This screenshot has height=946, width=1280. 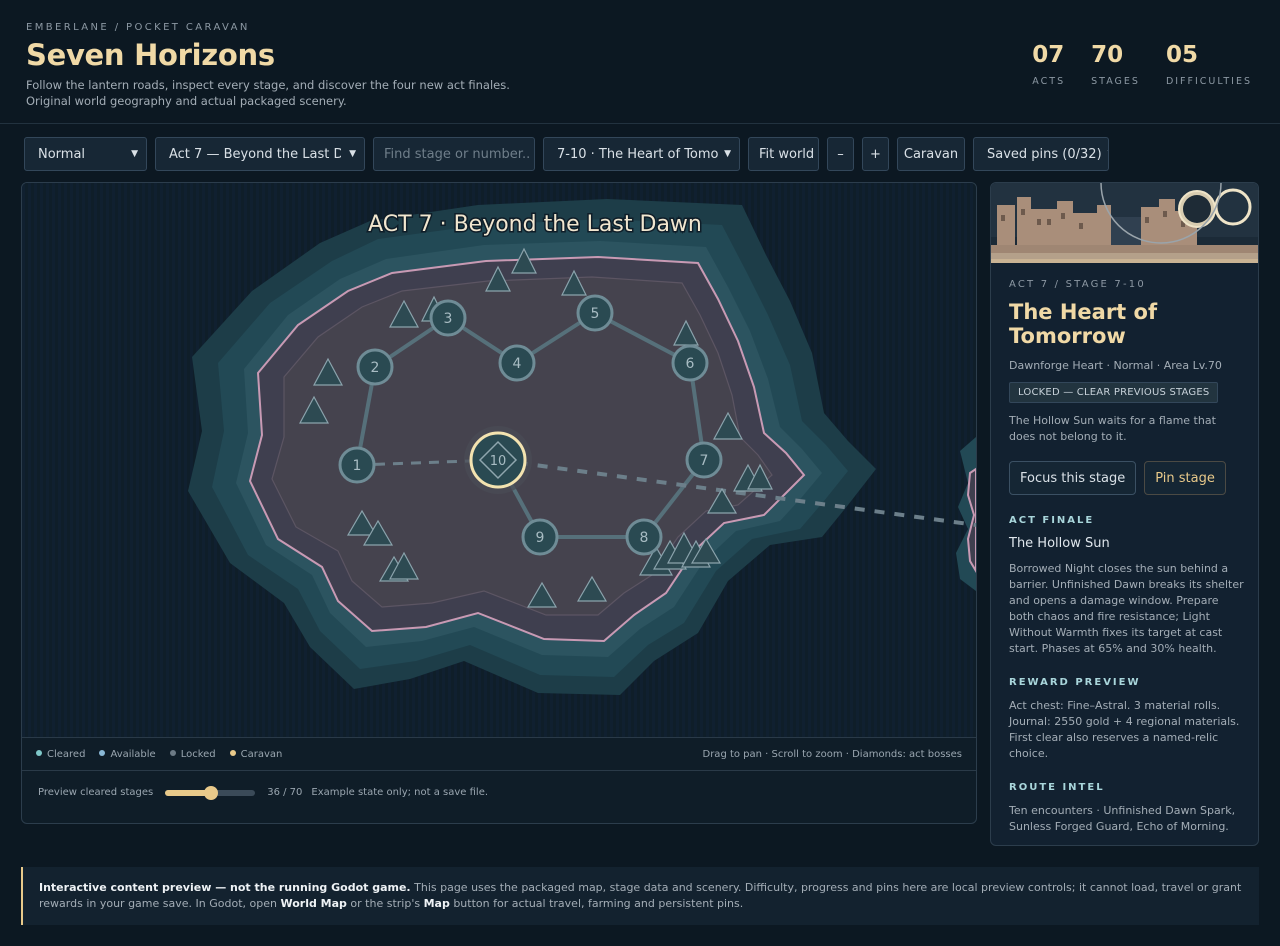 What do you see at coordinates (1052, 520) in the screenshot?
I see `finale-heading: ACT FINALE` at bounding box center [1052, 520].